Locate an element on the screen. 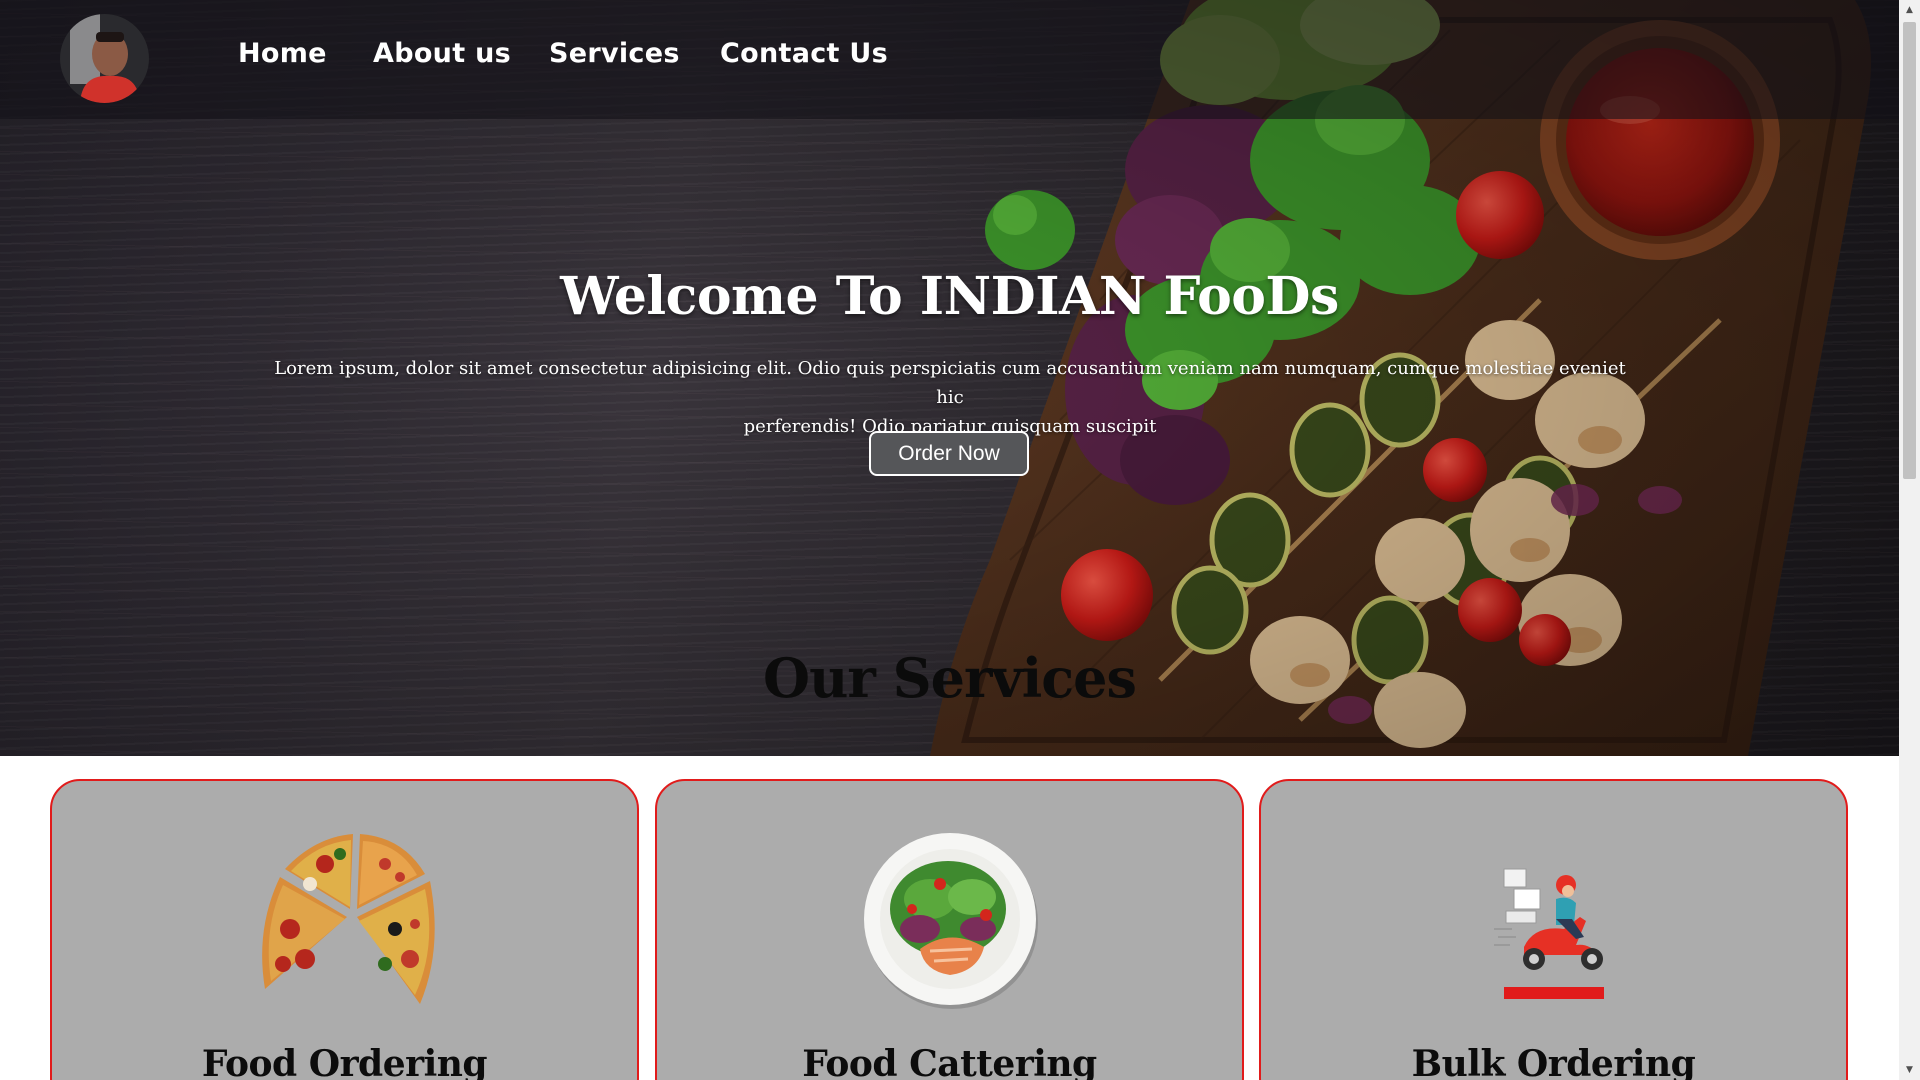 This screenshot has height=1080, width=1920. nav-about-link: About us is located at coordinates (442, 53).